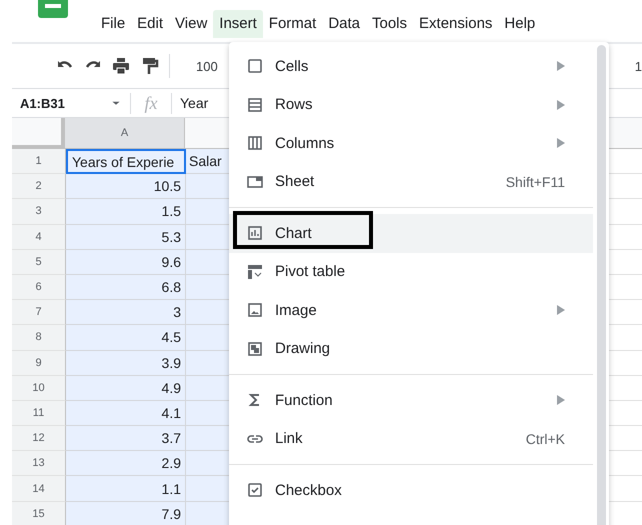 The width and height of the screenshot is (642, 525). I want to click on menu-option: Chart, so click(411, 233).